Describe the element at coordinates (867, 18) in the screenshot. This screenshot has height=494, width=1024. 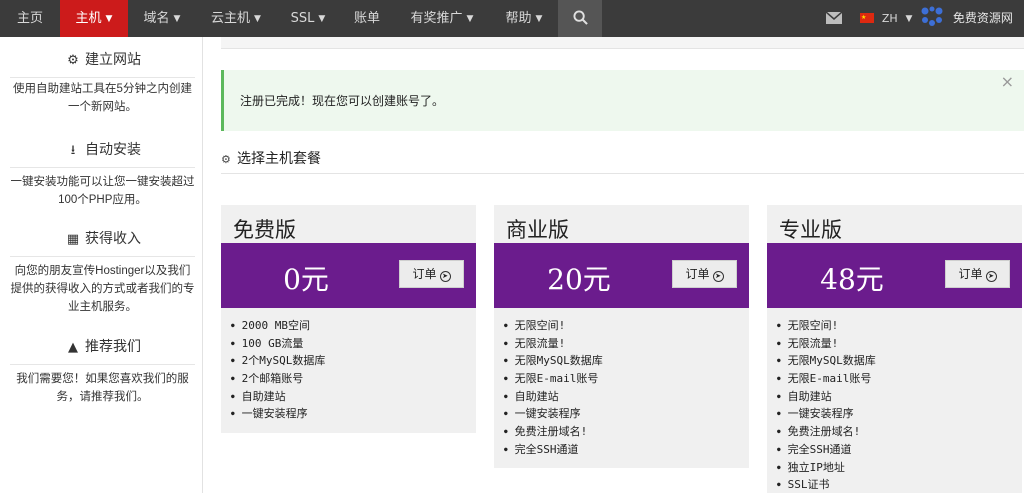
I see `china-flag-icon` at that location.